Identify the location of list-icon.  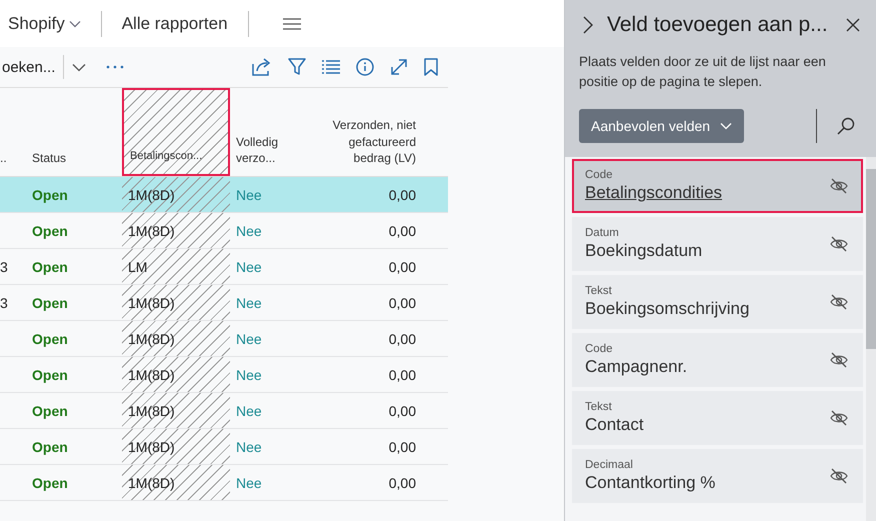
(331, 67).